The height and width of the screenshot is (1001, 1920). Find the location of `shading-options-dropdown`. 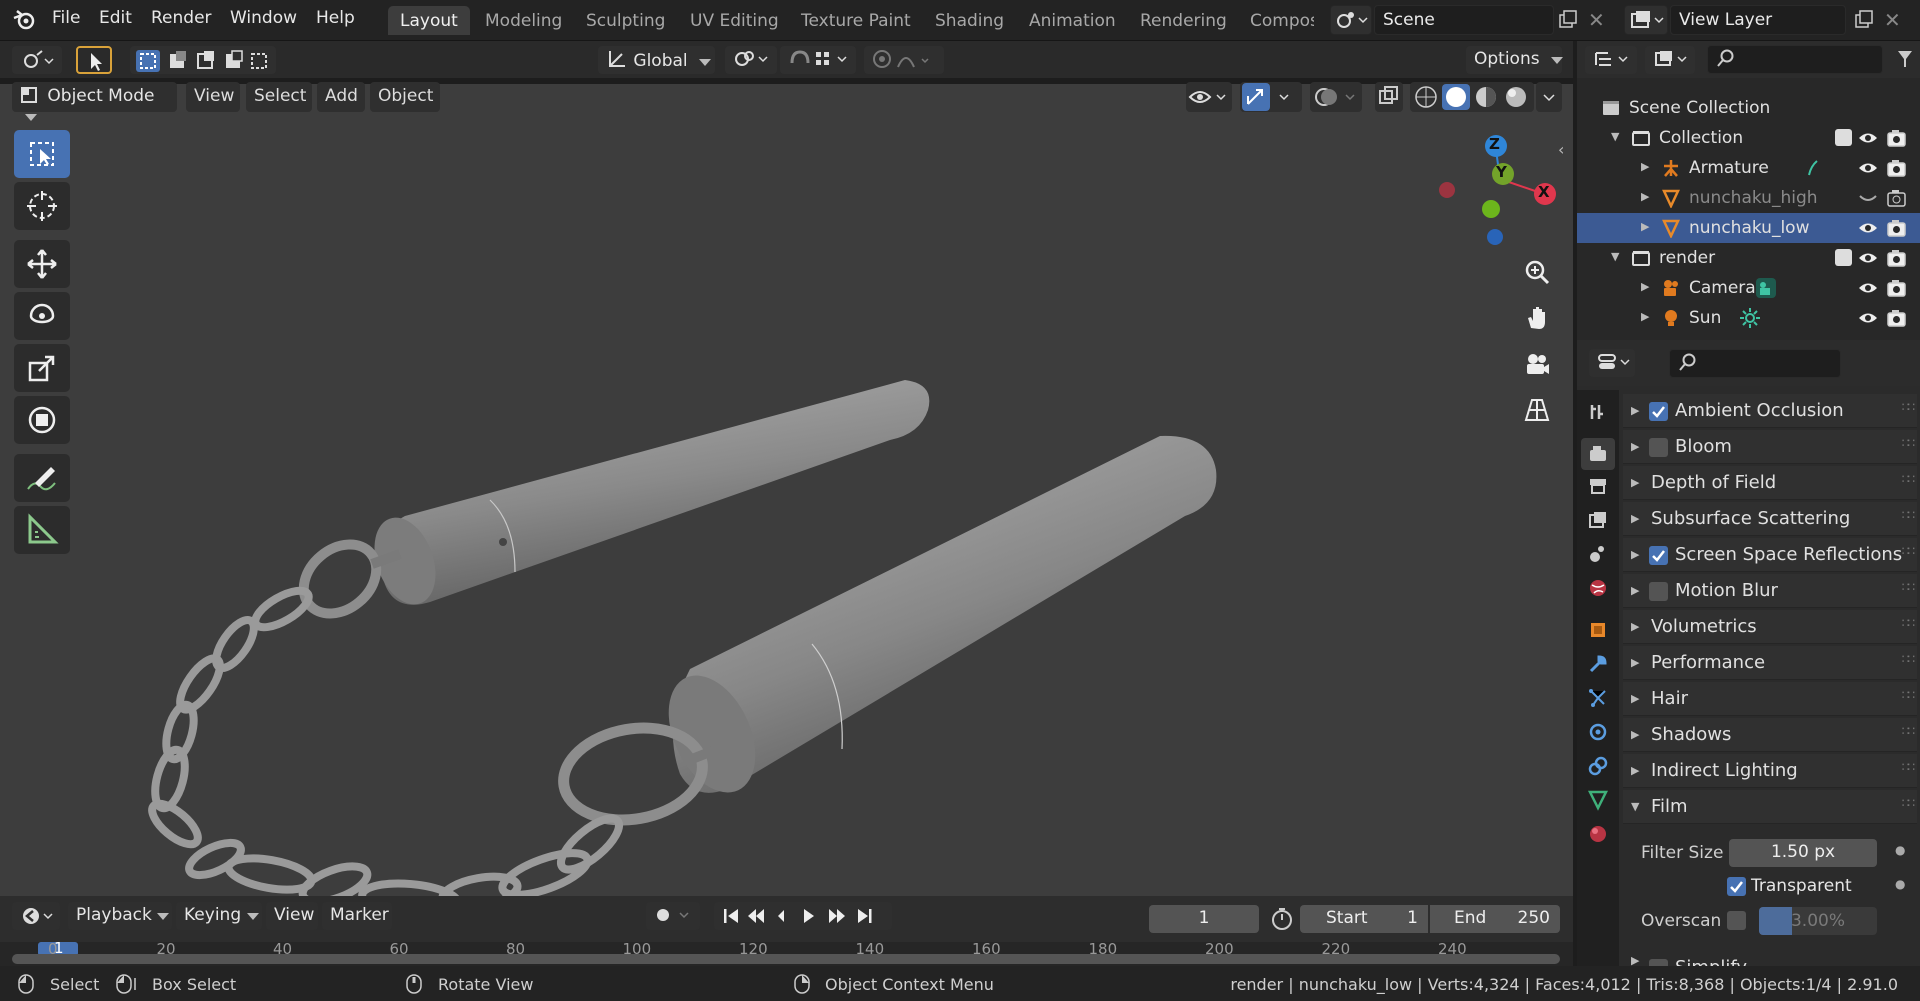

shading-options-dropdown is located at coordinates (1549, 97).